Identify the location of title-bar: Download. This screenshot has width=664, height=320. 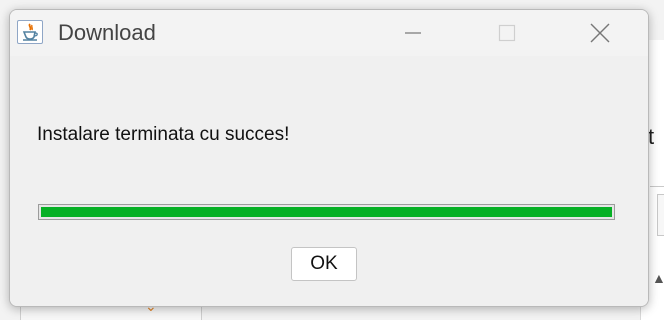
(329, 33).